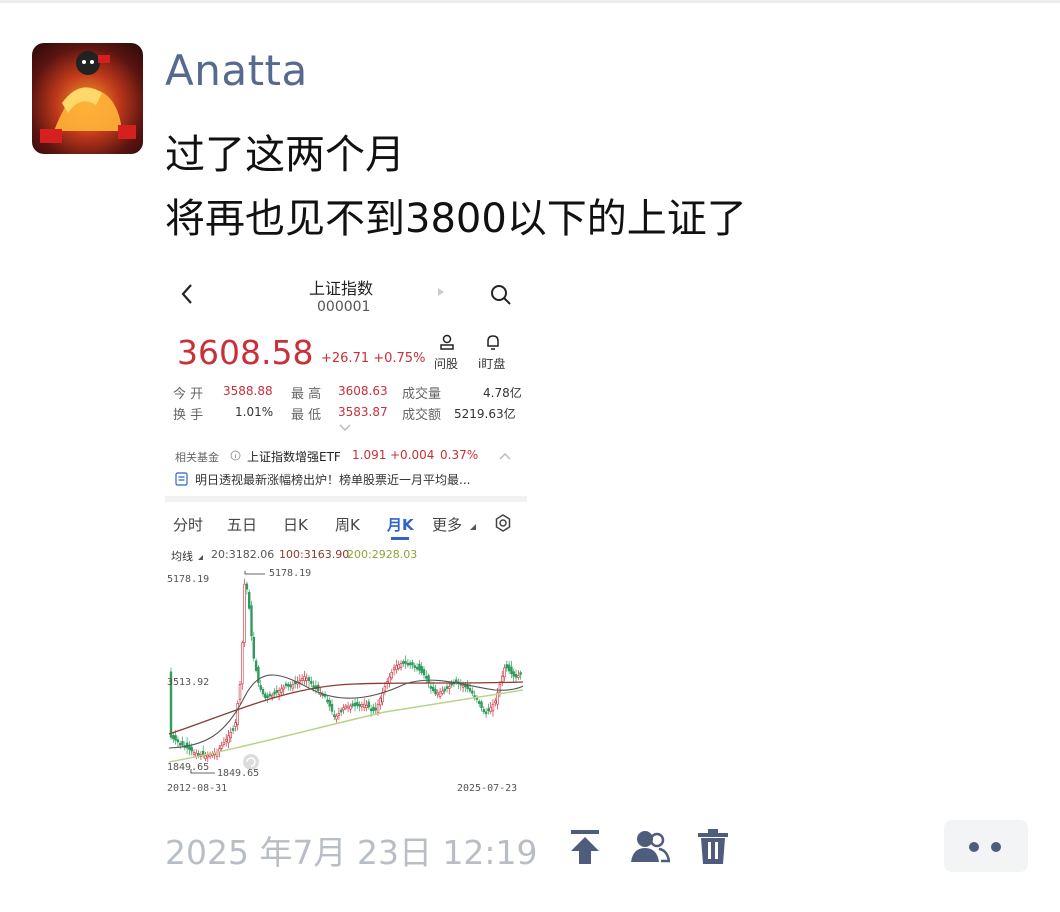 Image resolution: width=1060 pixels, height=912 pixels. I want to click on order-label: i盯盘, so click(492, 364).